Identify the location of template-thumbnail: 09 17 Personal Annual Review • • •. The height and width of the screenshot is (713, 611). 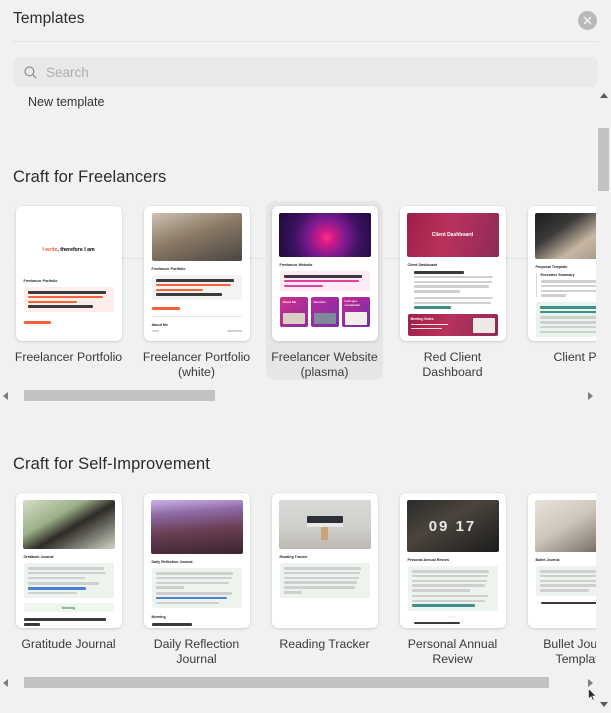
(452, 560).